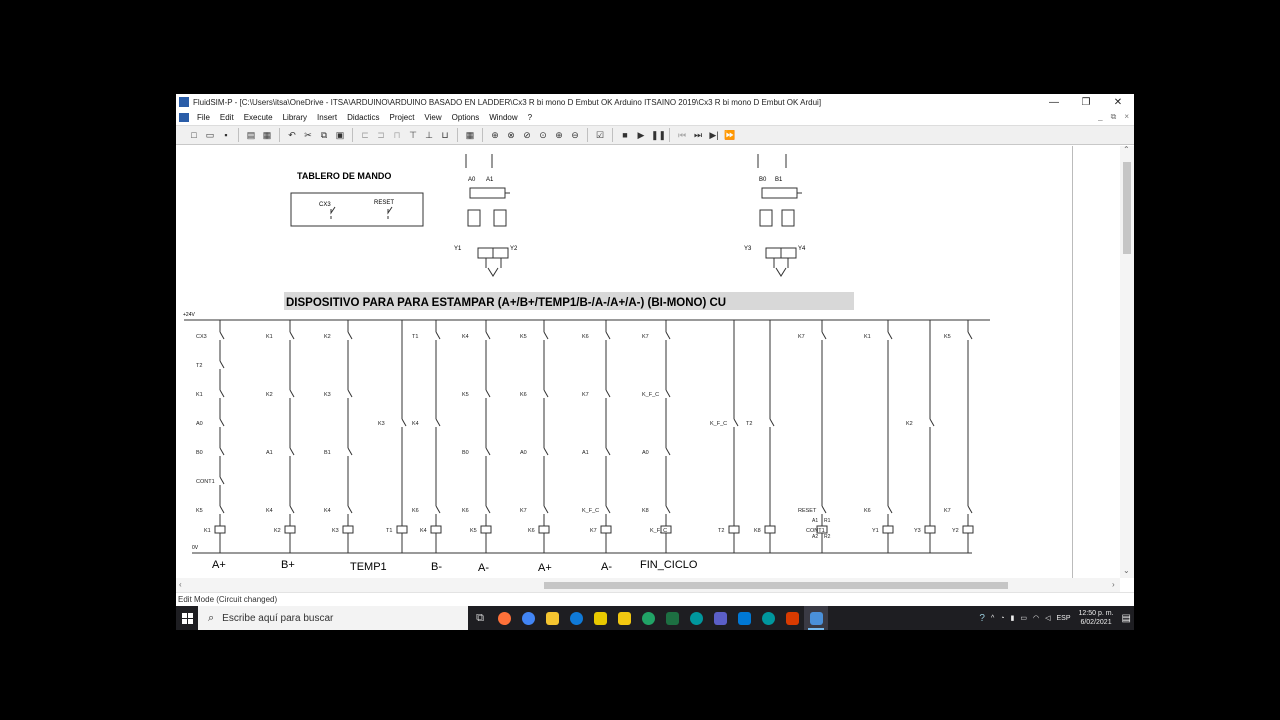 The width and height of the screenshot is (1280, 720). I want to click on taskbar-app-excel, so click(672, 618).